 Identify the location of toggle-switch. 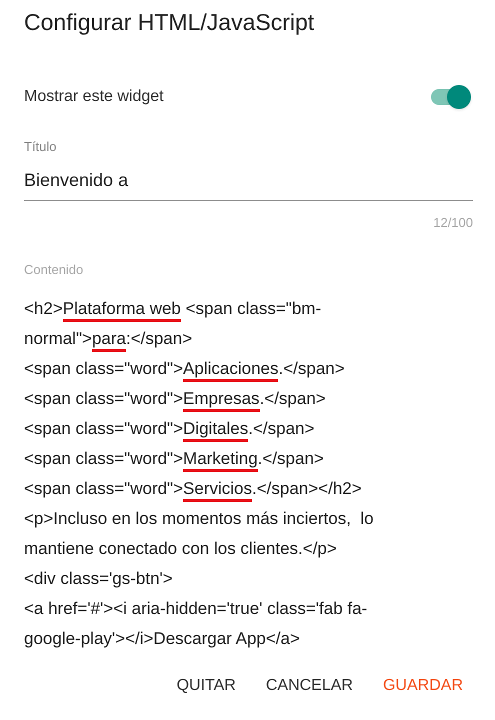
(451, 97).